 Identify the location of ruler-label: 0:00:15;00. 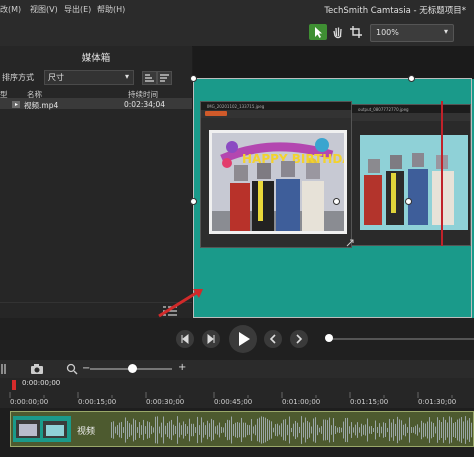
(97, 402).